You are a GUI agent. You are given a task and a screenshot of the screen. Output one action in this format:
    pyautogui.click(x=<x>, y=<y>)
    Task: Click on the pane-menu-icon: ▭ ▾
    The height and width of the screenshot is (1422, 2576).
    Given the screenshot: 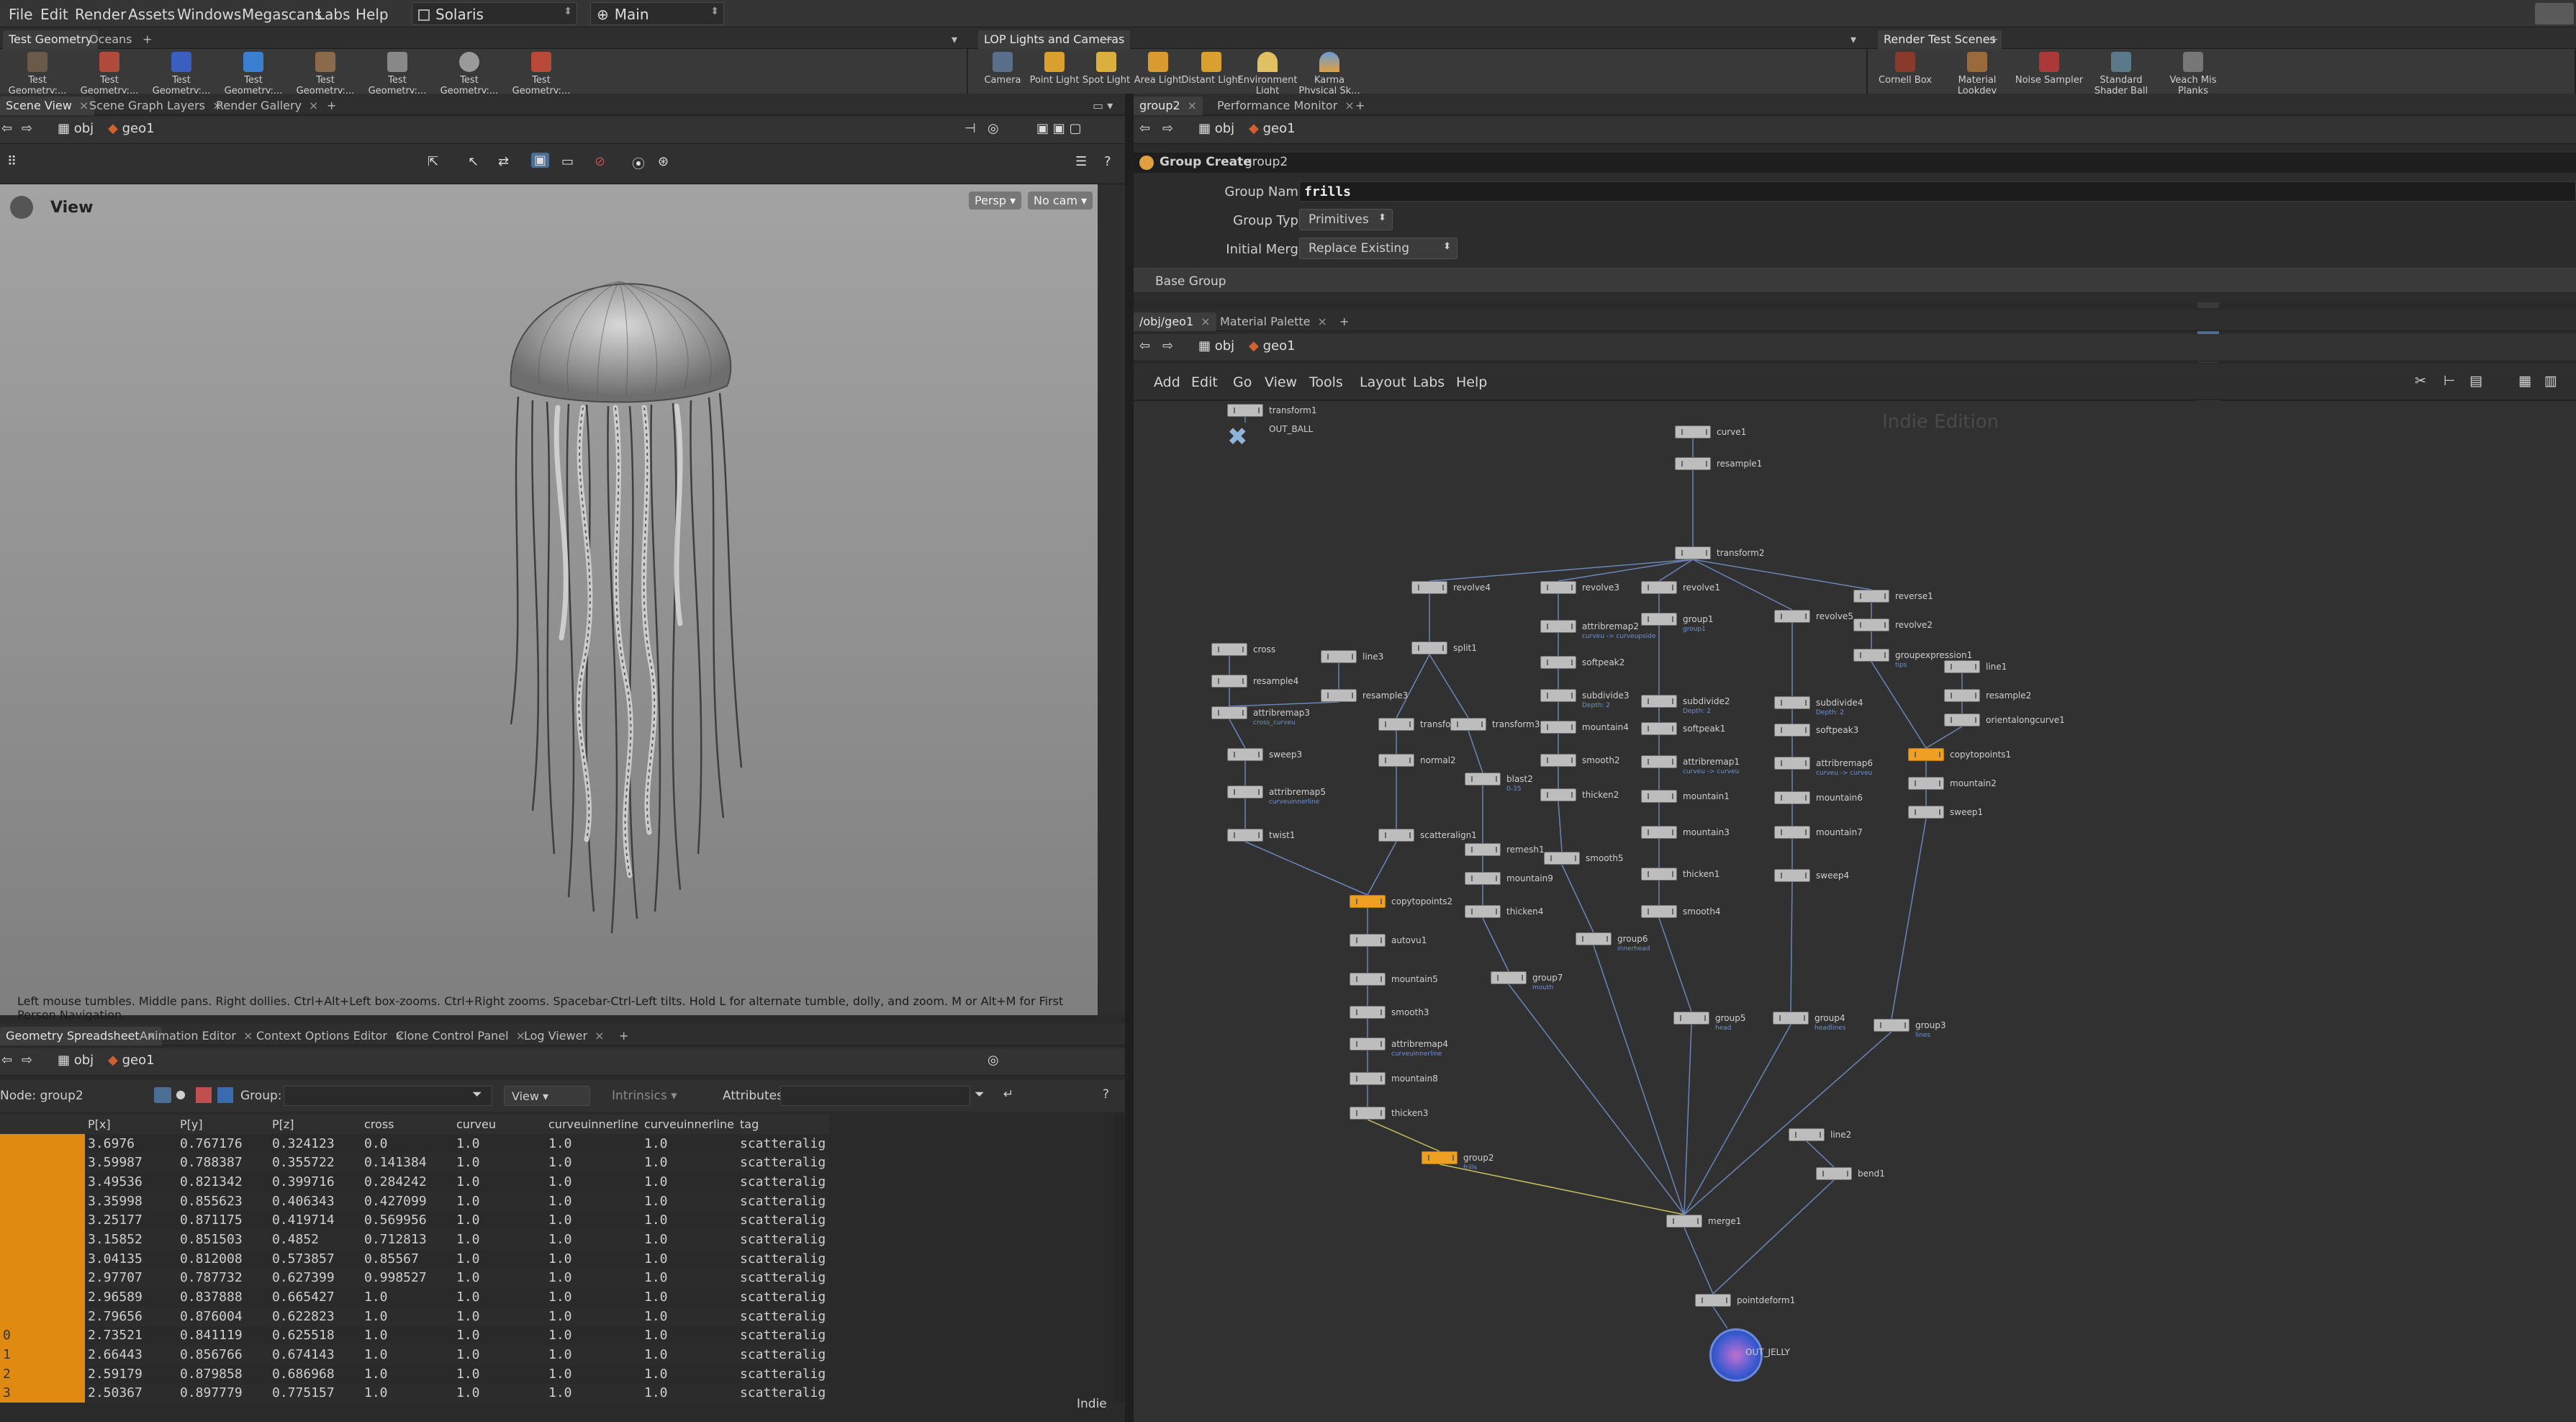 What is the action you would take?
    pyautogui.click(x=1102, y=105)
    